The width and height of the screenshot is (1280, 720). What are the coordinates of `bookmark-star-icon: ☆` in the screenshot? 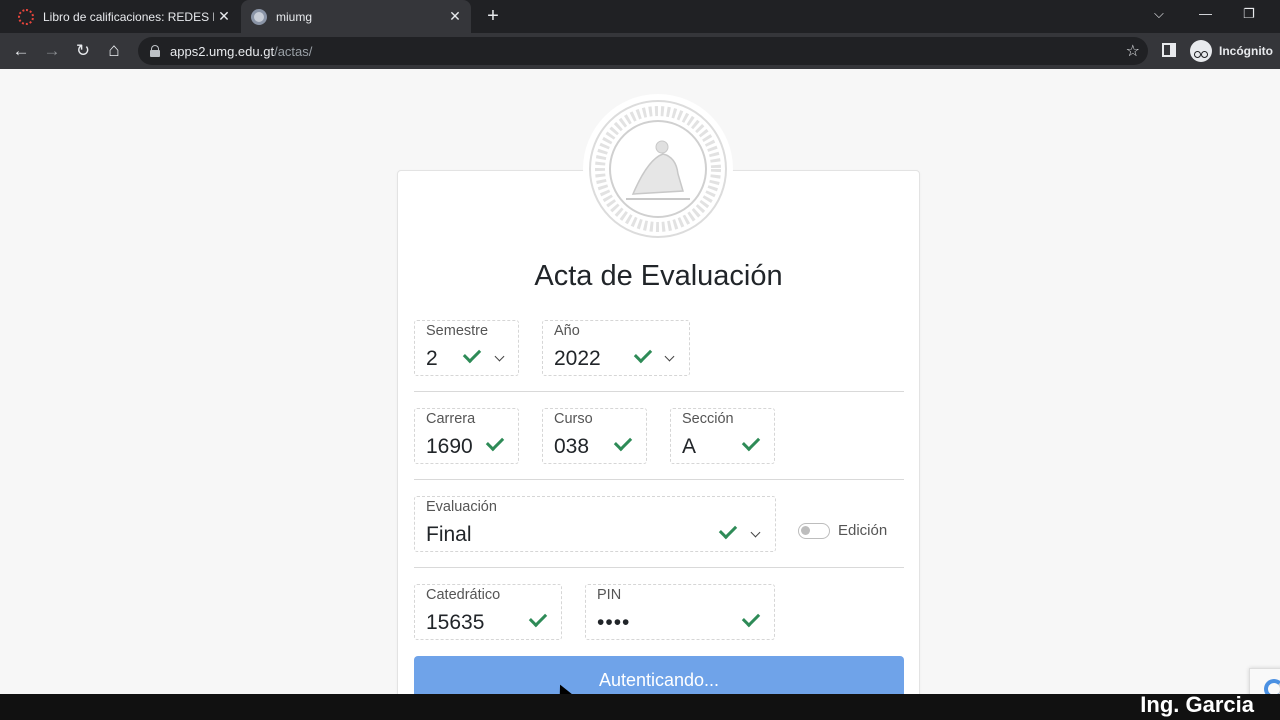 It's located at (1133, 51).